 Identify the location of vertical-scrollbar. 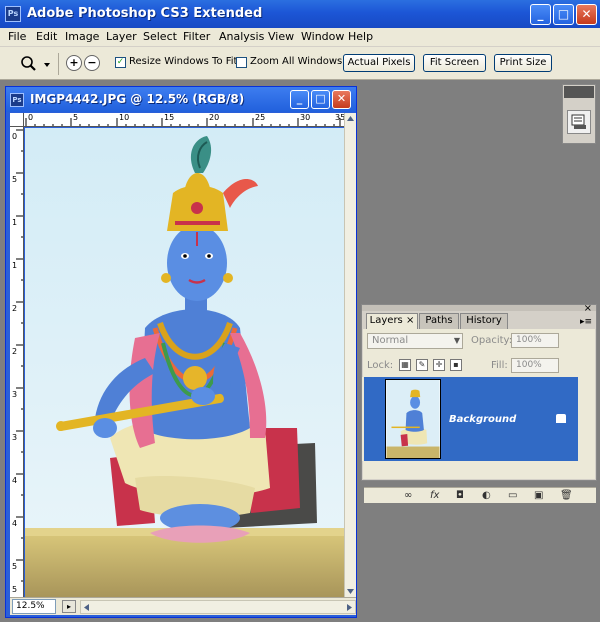
(350, 355).